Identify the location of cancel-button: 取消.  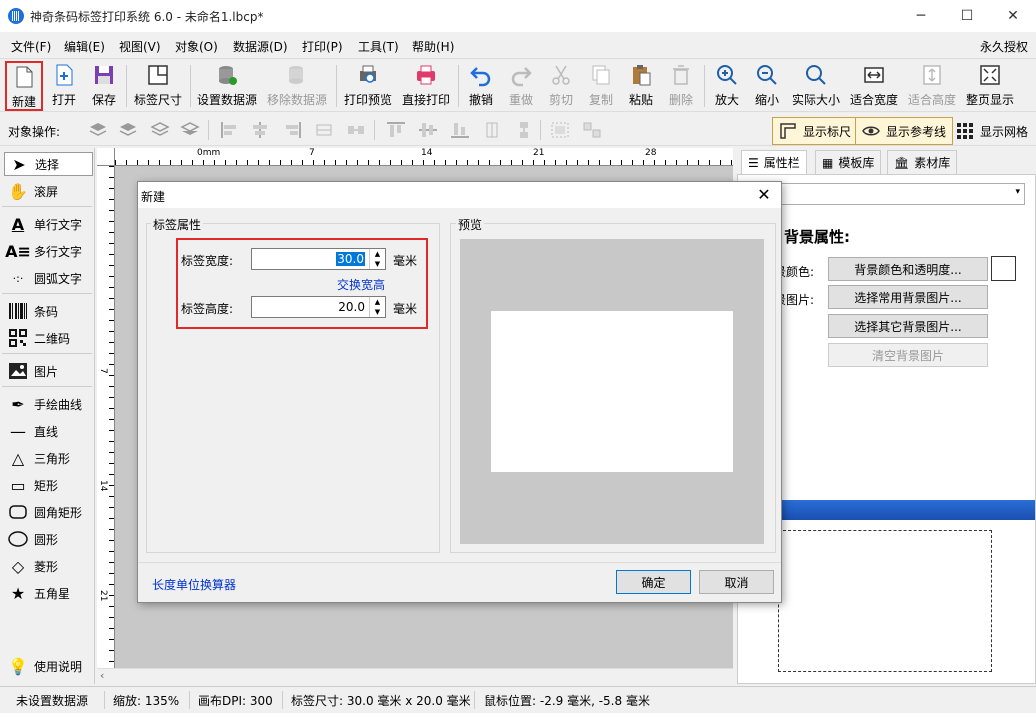
(736, 582).